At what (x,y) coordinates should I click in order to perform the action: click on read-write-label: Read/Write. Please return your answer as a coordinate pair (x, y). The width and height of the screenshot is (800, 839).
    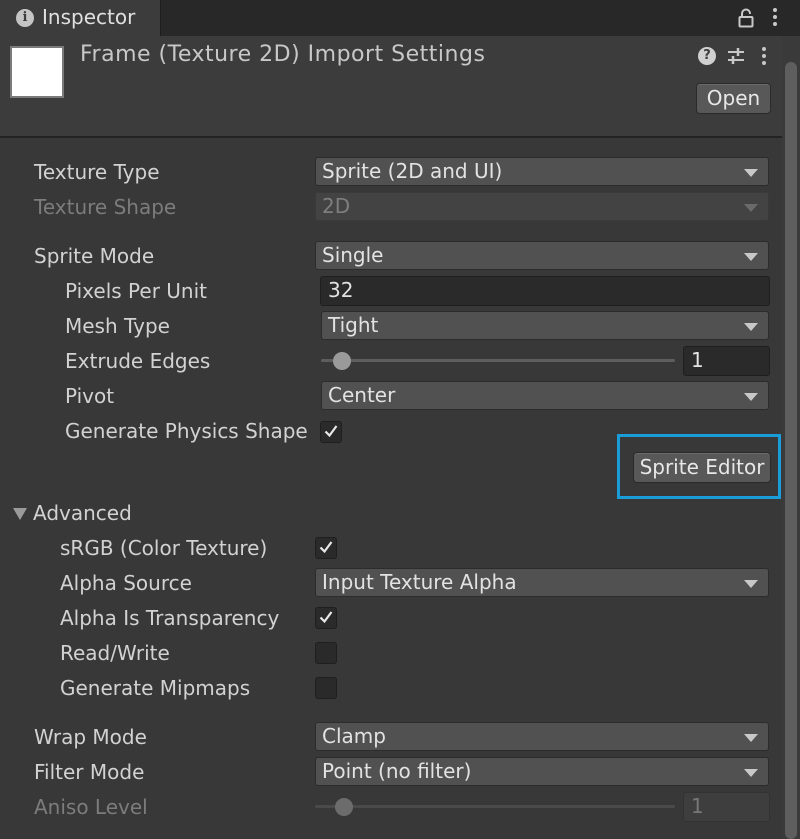
    Looking at the image, I should click on (115, 653).